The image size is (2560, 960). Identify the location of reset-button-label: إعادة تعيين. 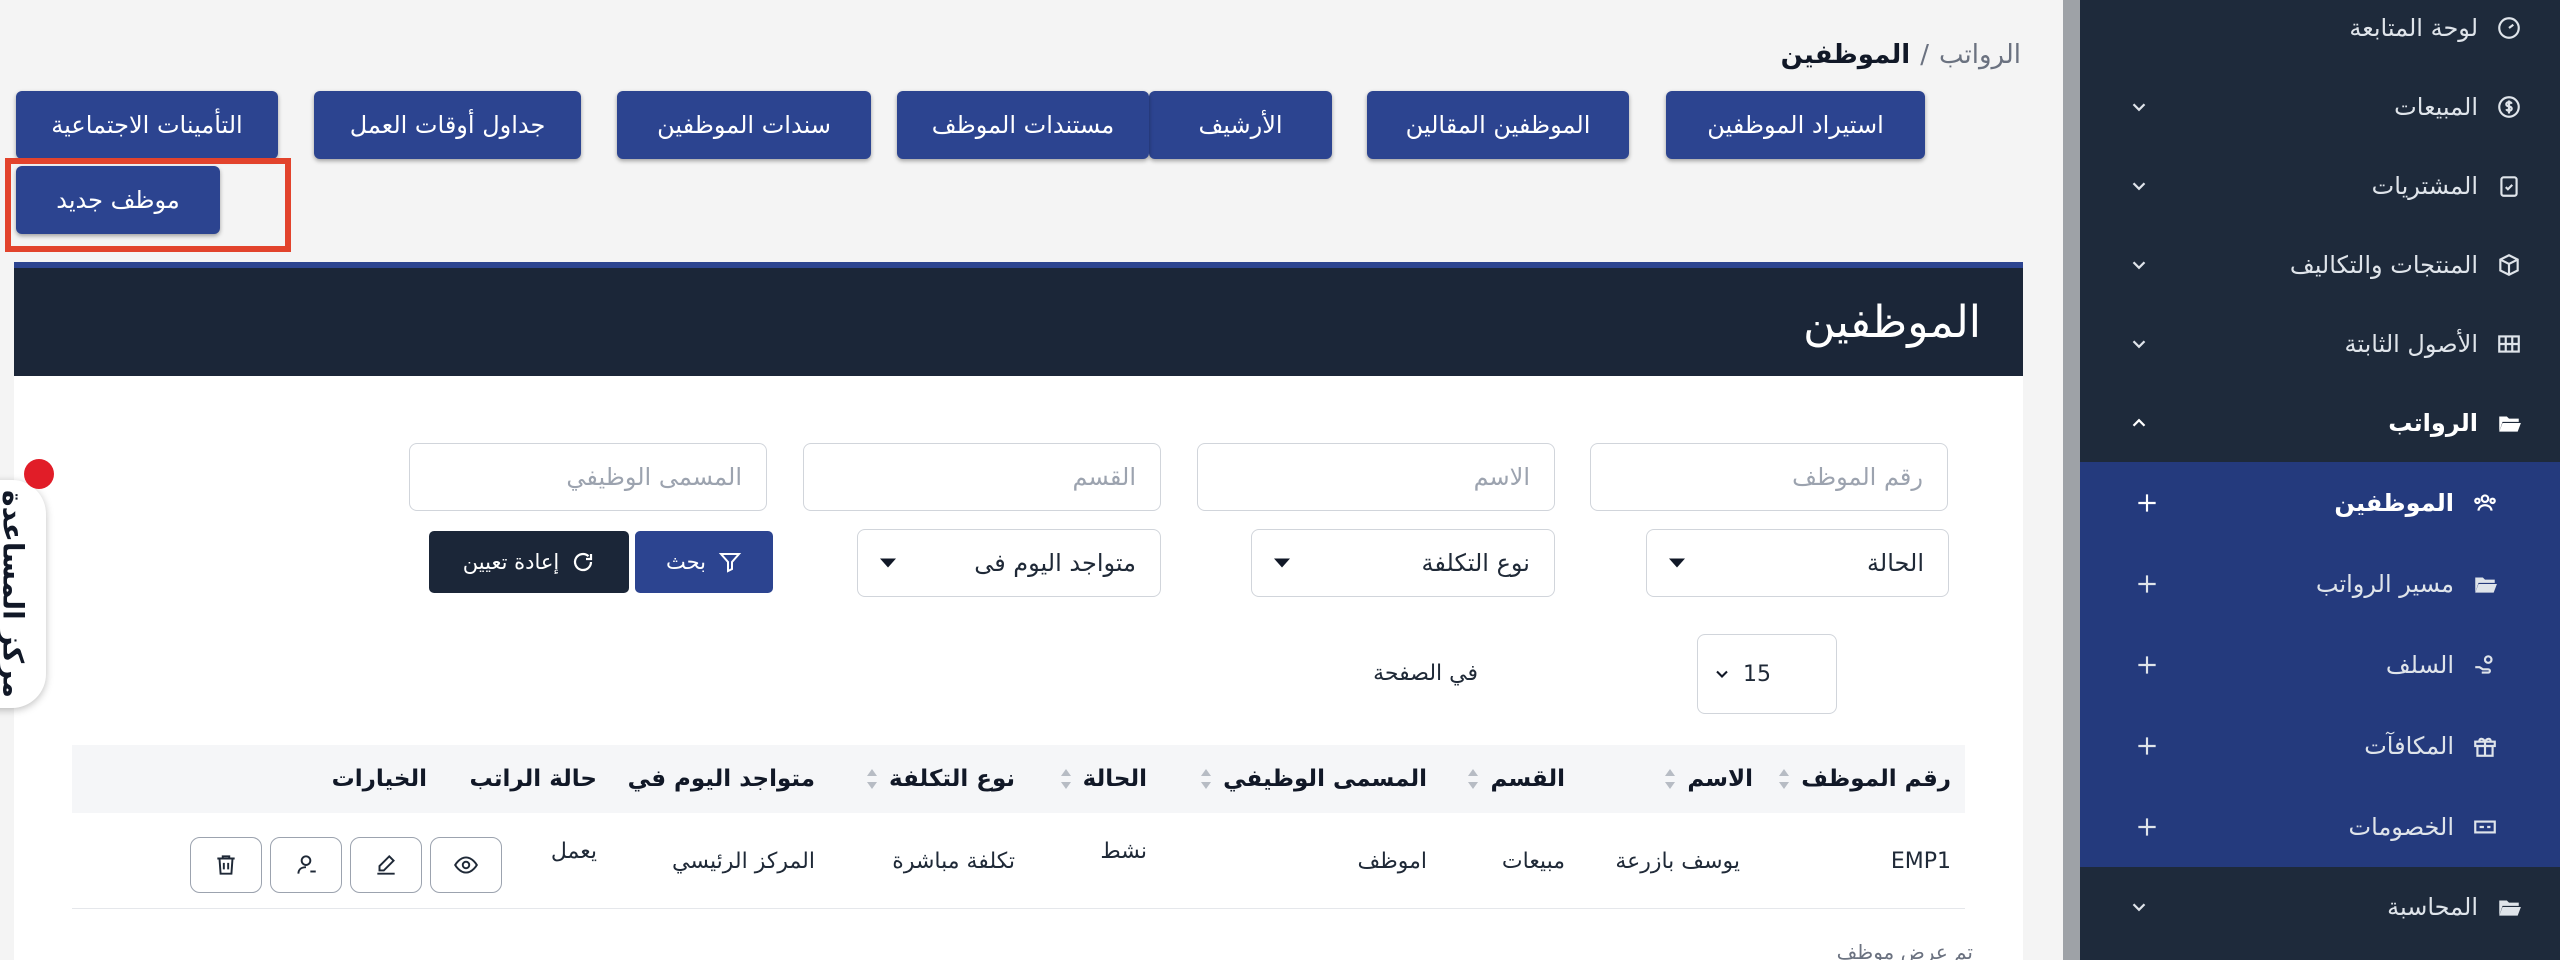
(511, 562).